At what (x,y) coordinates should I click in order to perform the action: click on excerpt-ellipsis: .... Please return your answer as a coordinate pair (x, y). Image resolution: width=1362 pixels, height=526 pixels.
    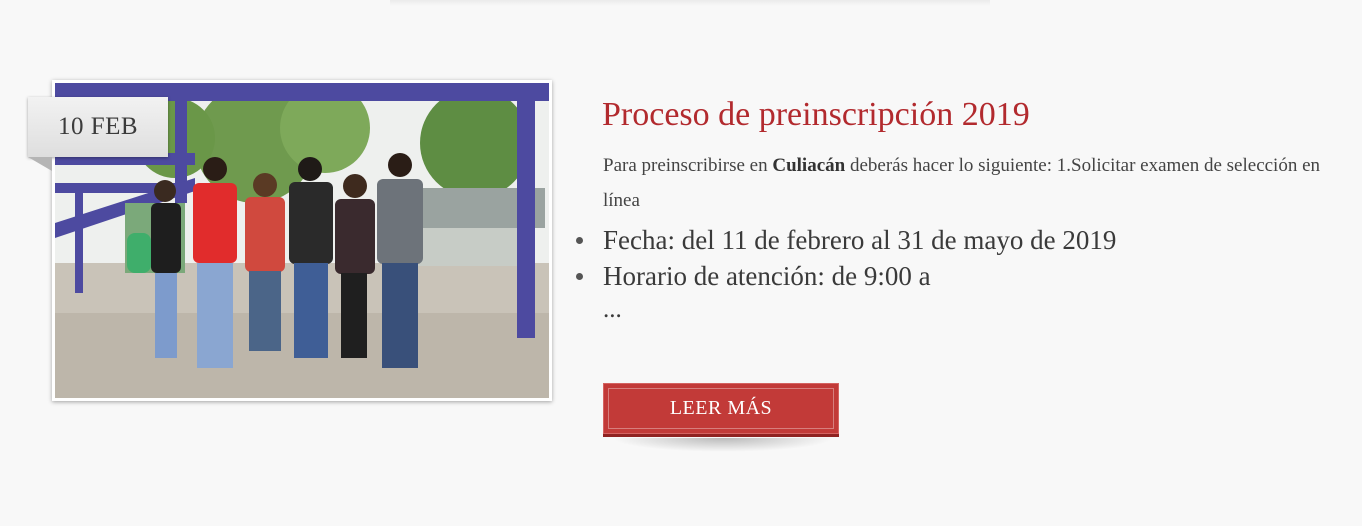
    Looking at the image, I should click on (612, 309).